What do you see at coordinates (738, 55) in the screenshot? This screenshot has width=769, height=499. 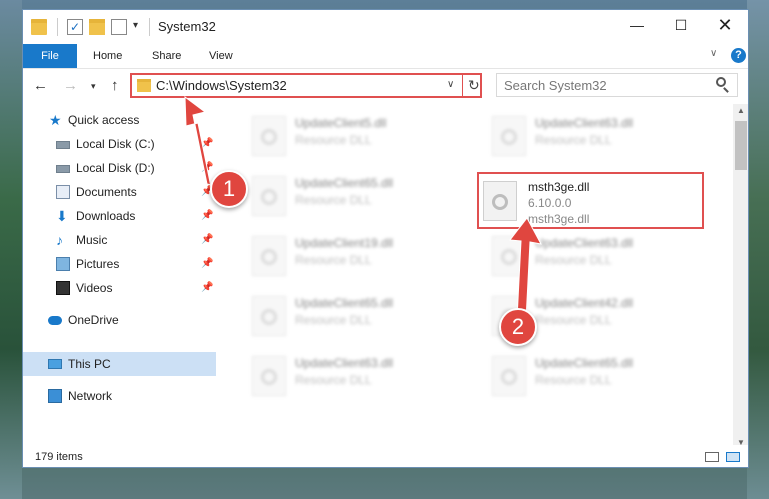 I see `help-icon: ?` at bounding box center [738, 55].